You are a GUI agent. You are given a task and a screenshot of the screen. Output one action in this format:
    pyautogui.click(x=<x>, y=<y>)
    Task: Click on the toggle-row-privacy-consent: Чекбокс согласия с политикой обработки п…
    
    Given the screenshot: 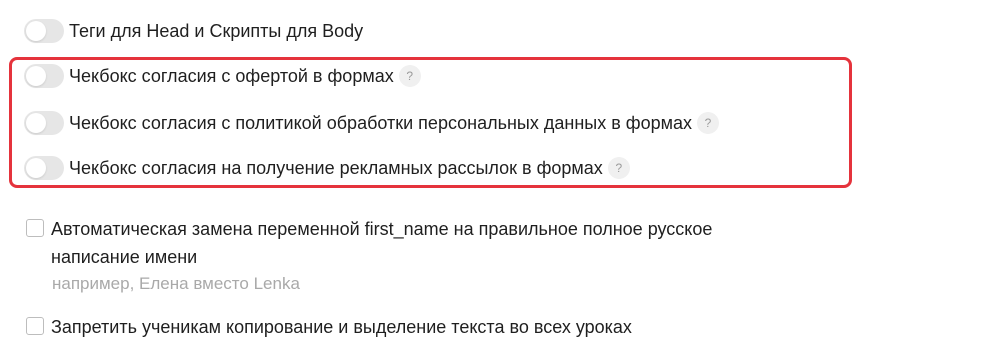 What is the action you would take?
    pyautogui.click(x=371, y=123)
    